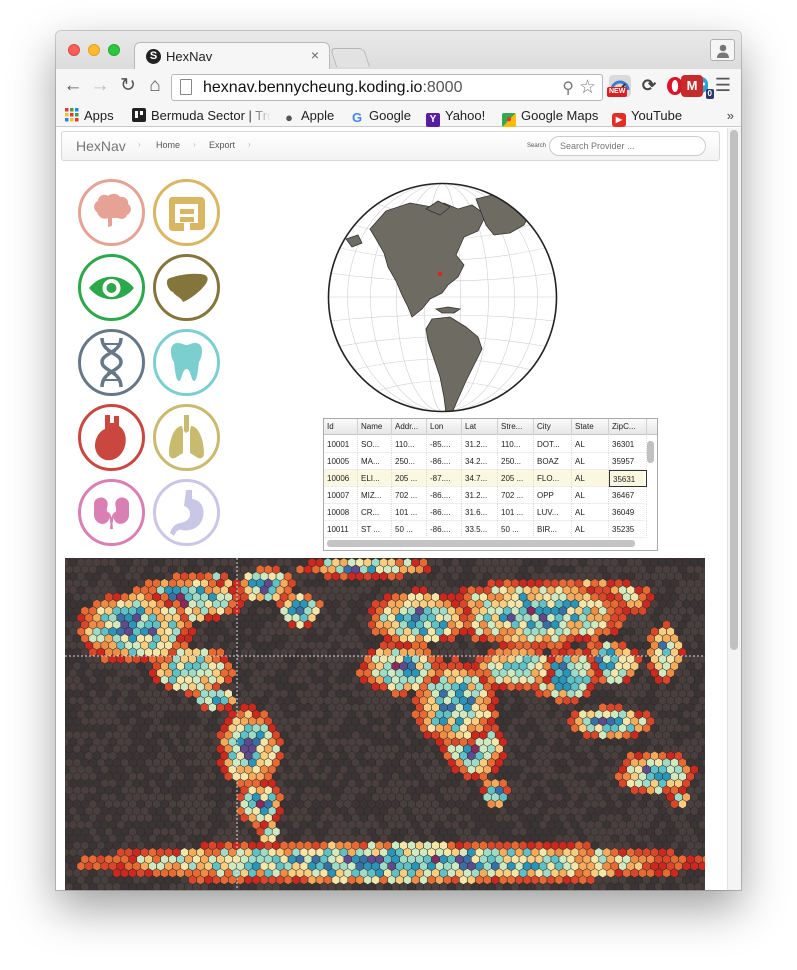 Image resolution: width=797 pixels, height=970 pixels. What do you see at coordinates (186, 212) in the screenshot?
I see `intestines-organ-button` at bounding box center [186, 212].